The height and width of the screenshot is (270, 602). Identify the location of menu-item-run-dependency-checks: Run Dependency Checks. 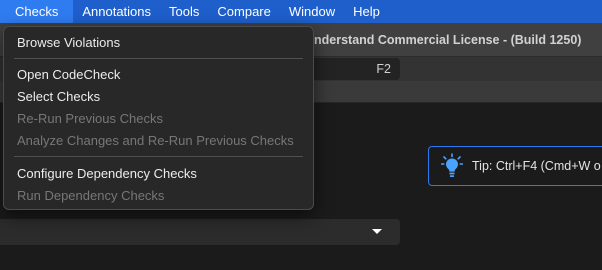
(91, 195).